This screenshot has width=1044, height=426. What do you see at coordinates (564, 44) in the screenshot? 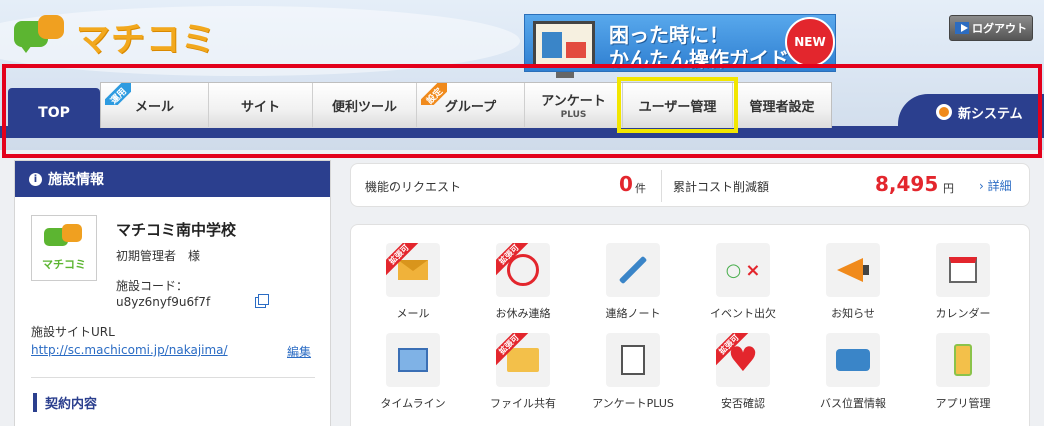
I see `monitor-icon` at bounding box center [564, 44].